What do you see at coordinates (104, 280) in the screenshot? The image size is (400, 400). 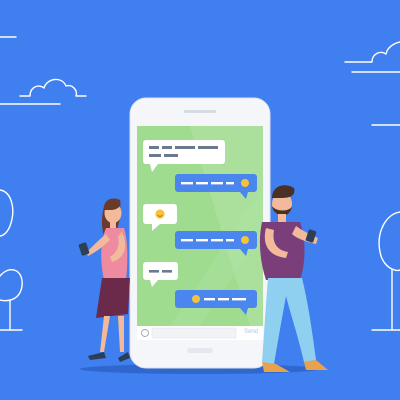 I see `woman-figure` at bounding box center [104, 280].